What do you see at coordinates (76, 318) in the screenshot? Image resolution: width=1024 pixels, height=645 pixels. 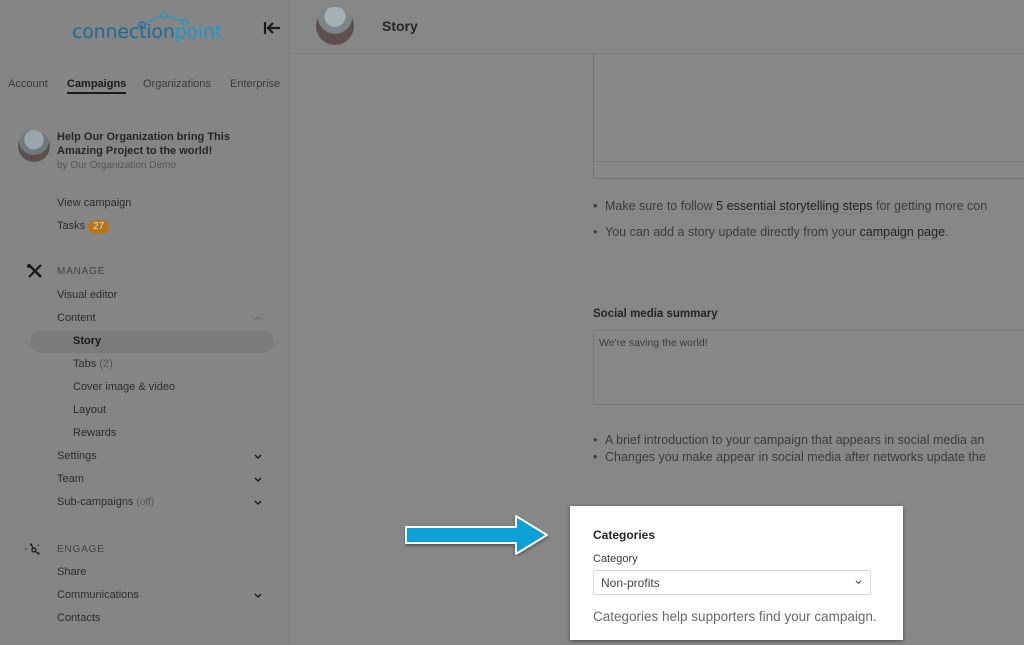 I see `content-link: Content` at bounding box center [76, 318].